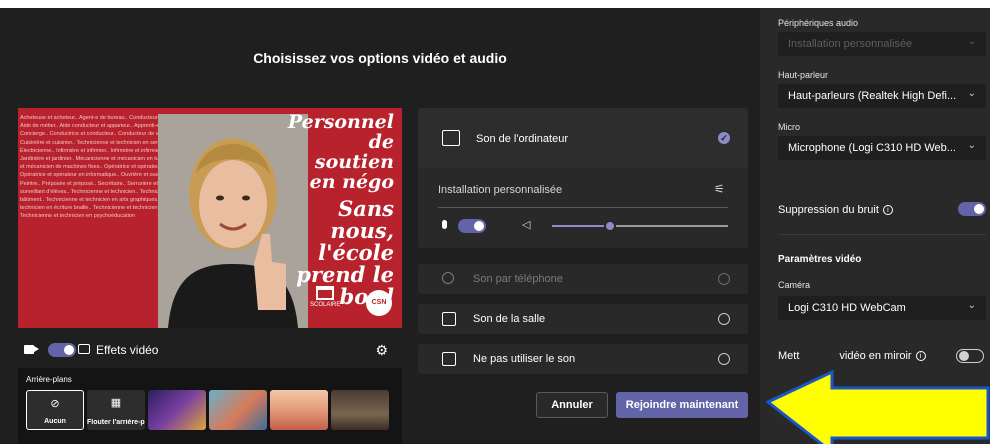 The image size is (990, 444). What do you see at coordinates (875, 356) in the screenshot?
I see `mirror-label-end: vidéo en miroir` at bounding box center [875, 356].